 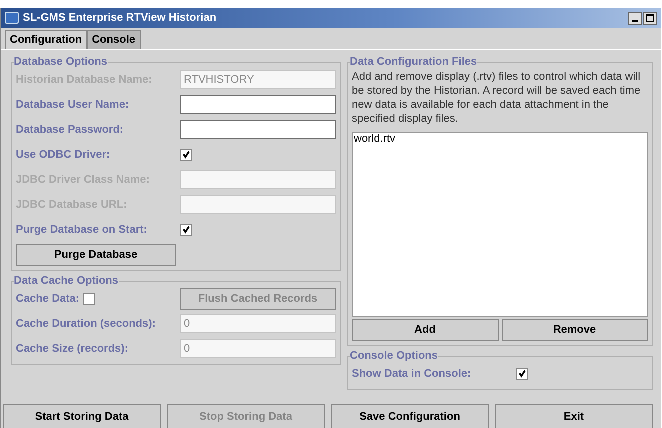 What do you see at coordinates (86, 324) in the screenshot?
I see `field-label: Cache Duration (seconds):` at bounding box center [86, 324].